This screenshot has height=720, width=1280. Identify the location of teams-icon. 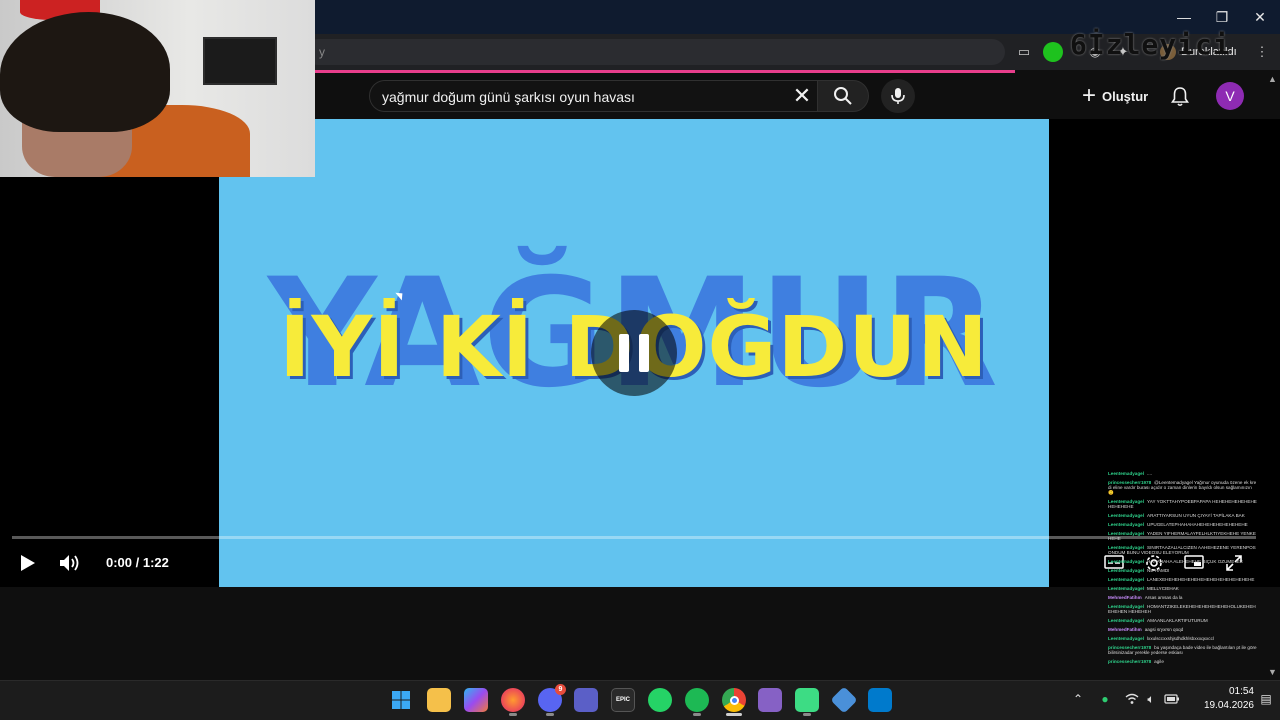
(586, 700).